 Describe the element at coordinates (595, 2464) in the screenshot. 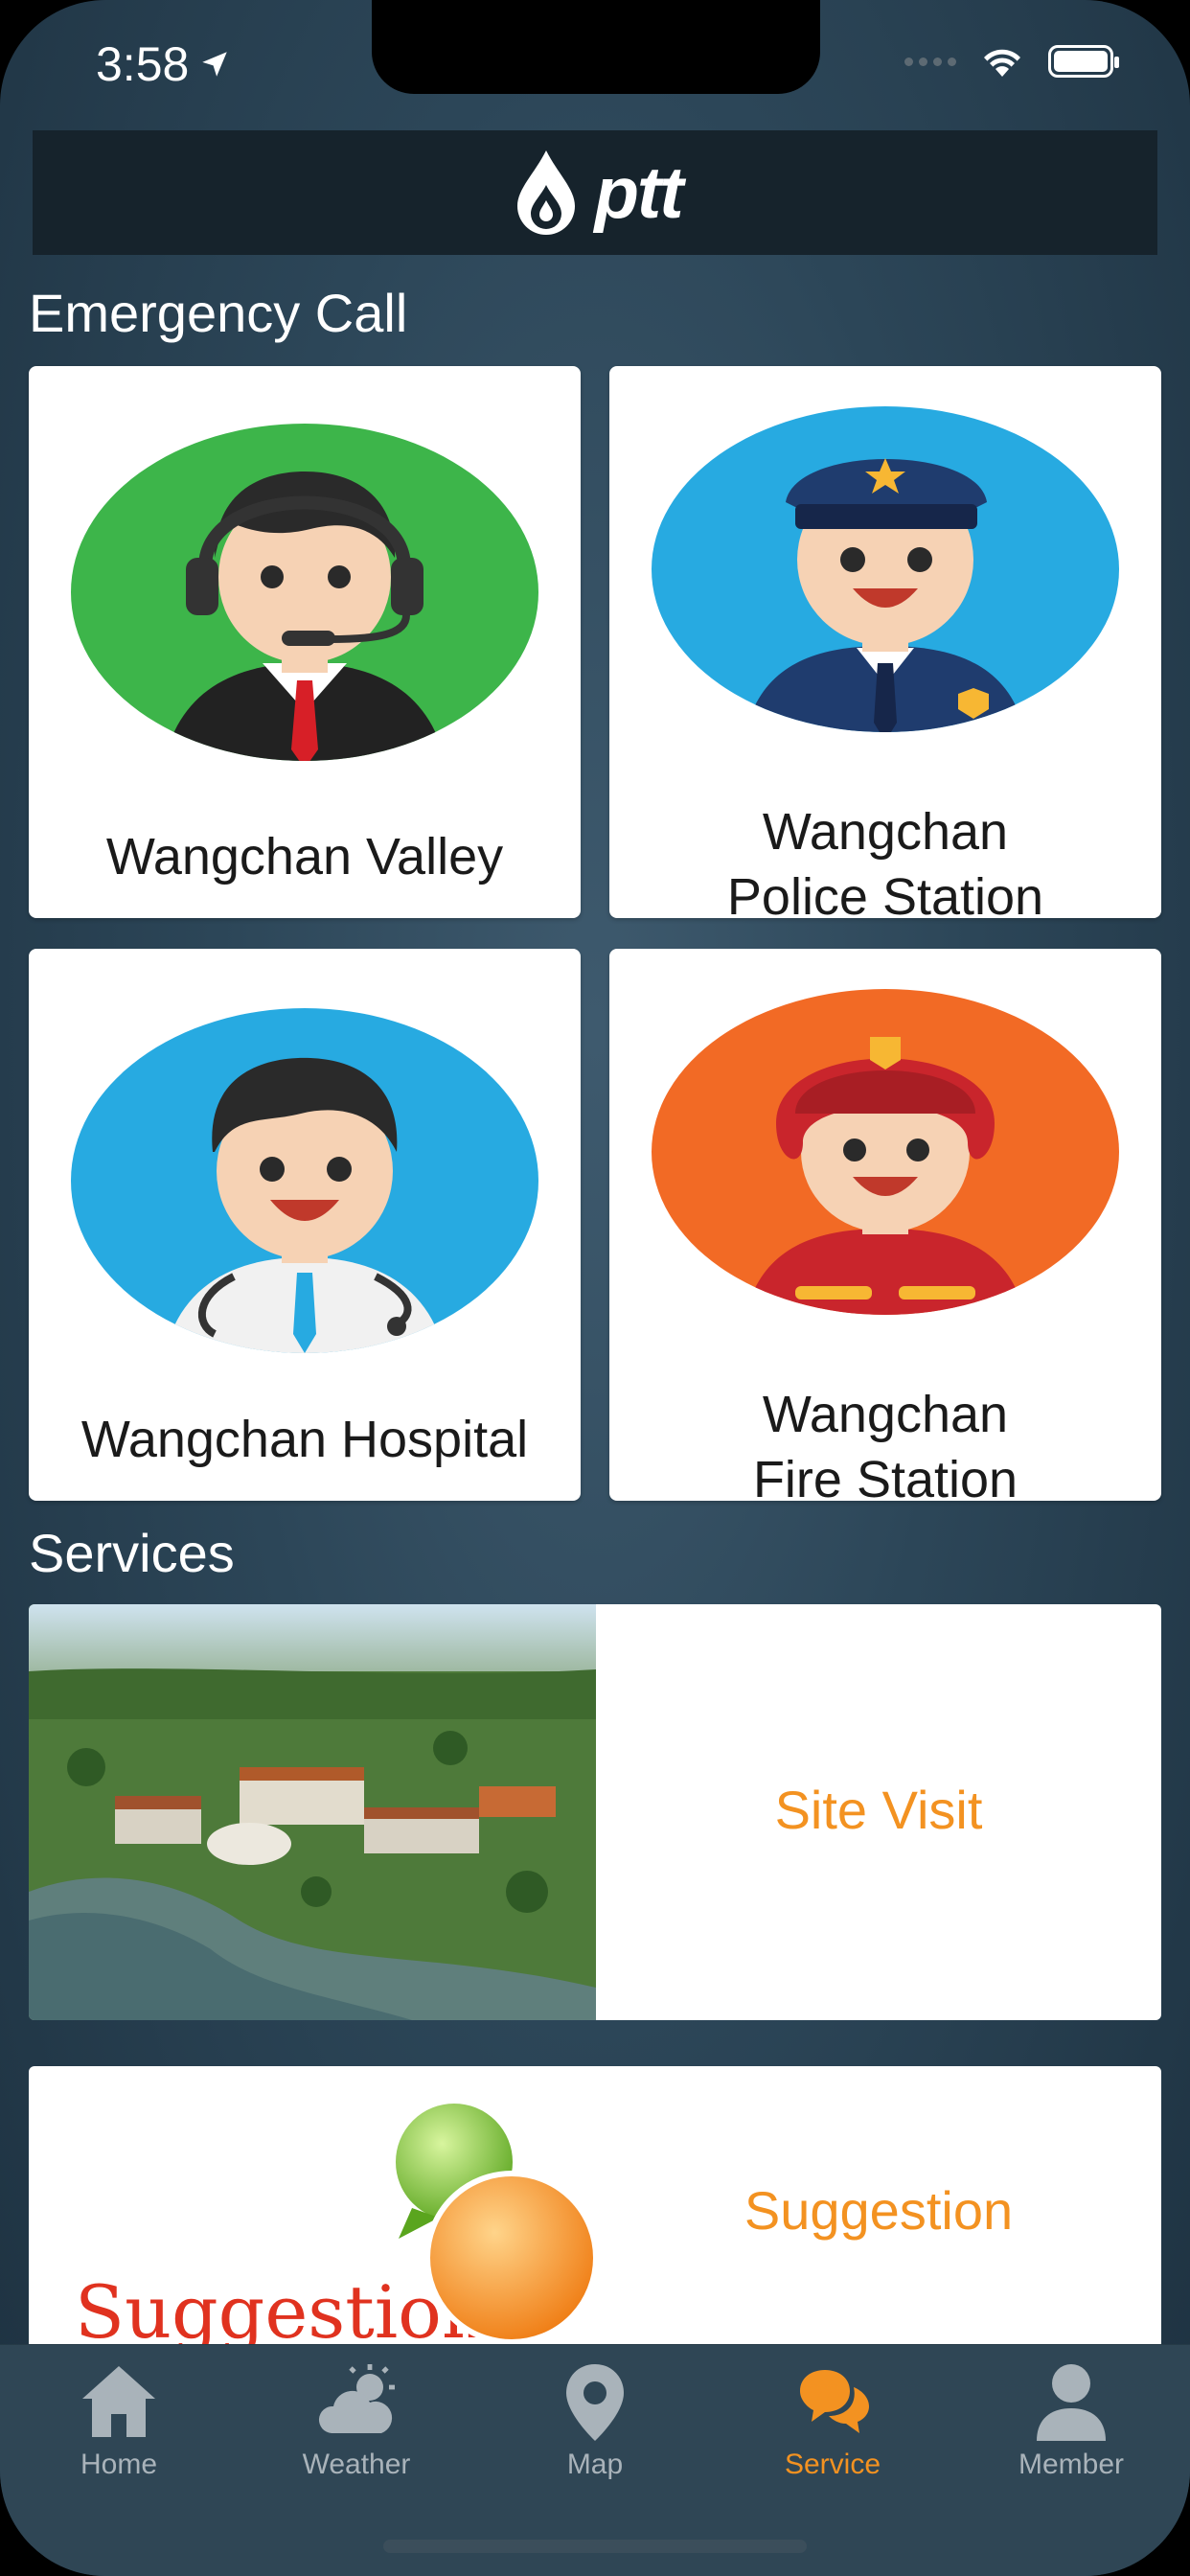

I see `tab-label: Map` at that location.